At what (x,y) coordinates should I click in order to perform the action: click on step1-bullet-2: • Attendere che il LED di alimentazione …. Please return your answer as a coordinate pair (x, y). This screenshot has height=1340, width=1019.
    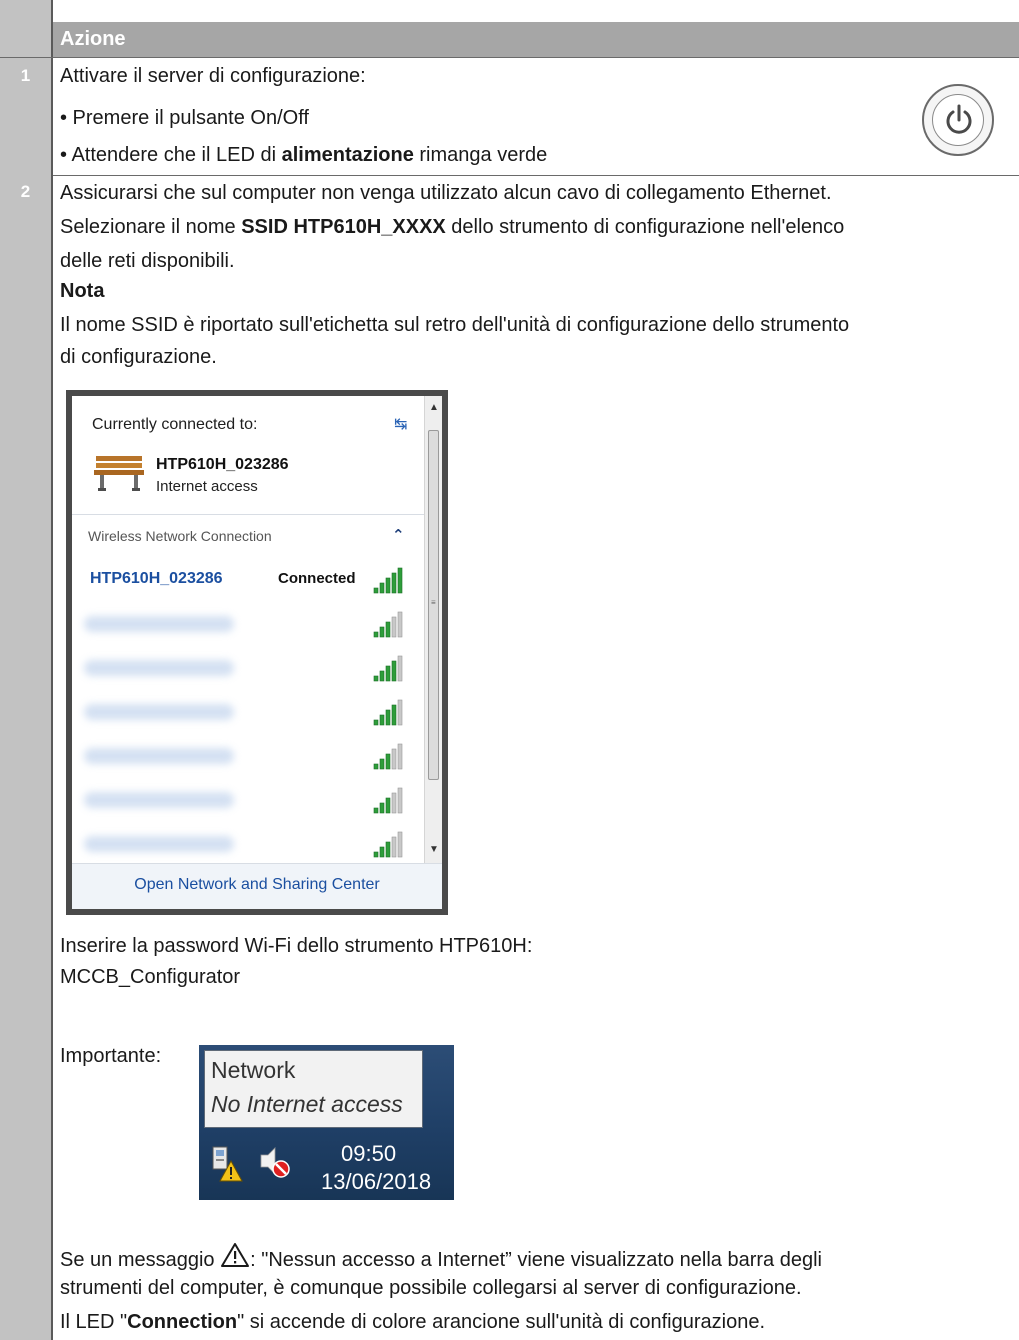
    Looking at the image, I should click on (304, 155).